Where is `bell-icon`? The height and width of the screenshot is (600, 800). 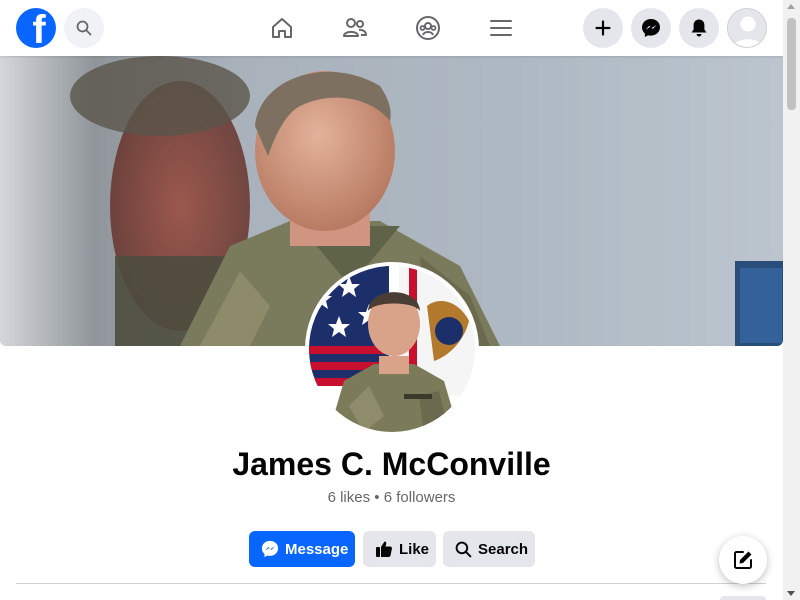 bell-icon is located at coordinates (699, 28).